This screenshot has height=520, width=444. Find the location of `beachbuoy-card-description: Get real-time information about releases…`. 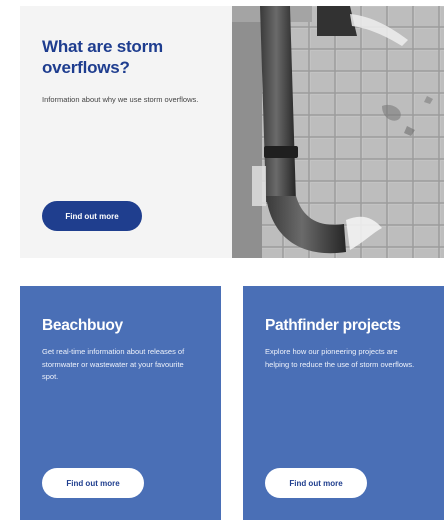

beachbuoy-card-description: Get real-time information about releases… is located at coordinates (113, 364).